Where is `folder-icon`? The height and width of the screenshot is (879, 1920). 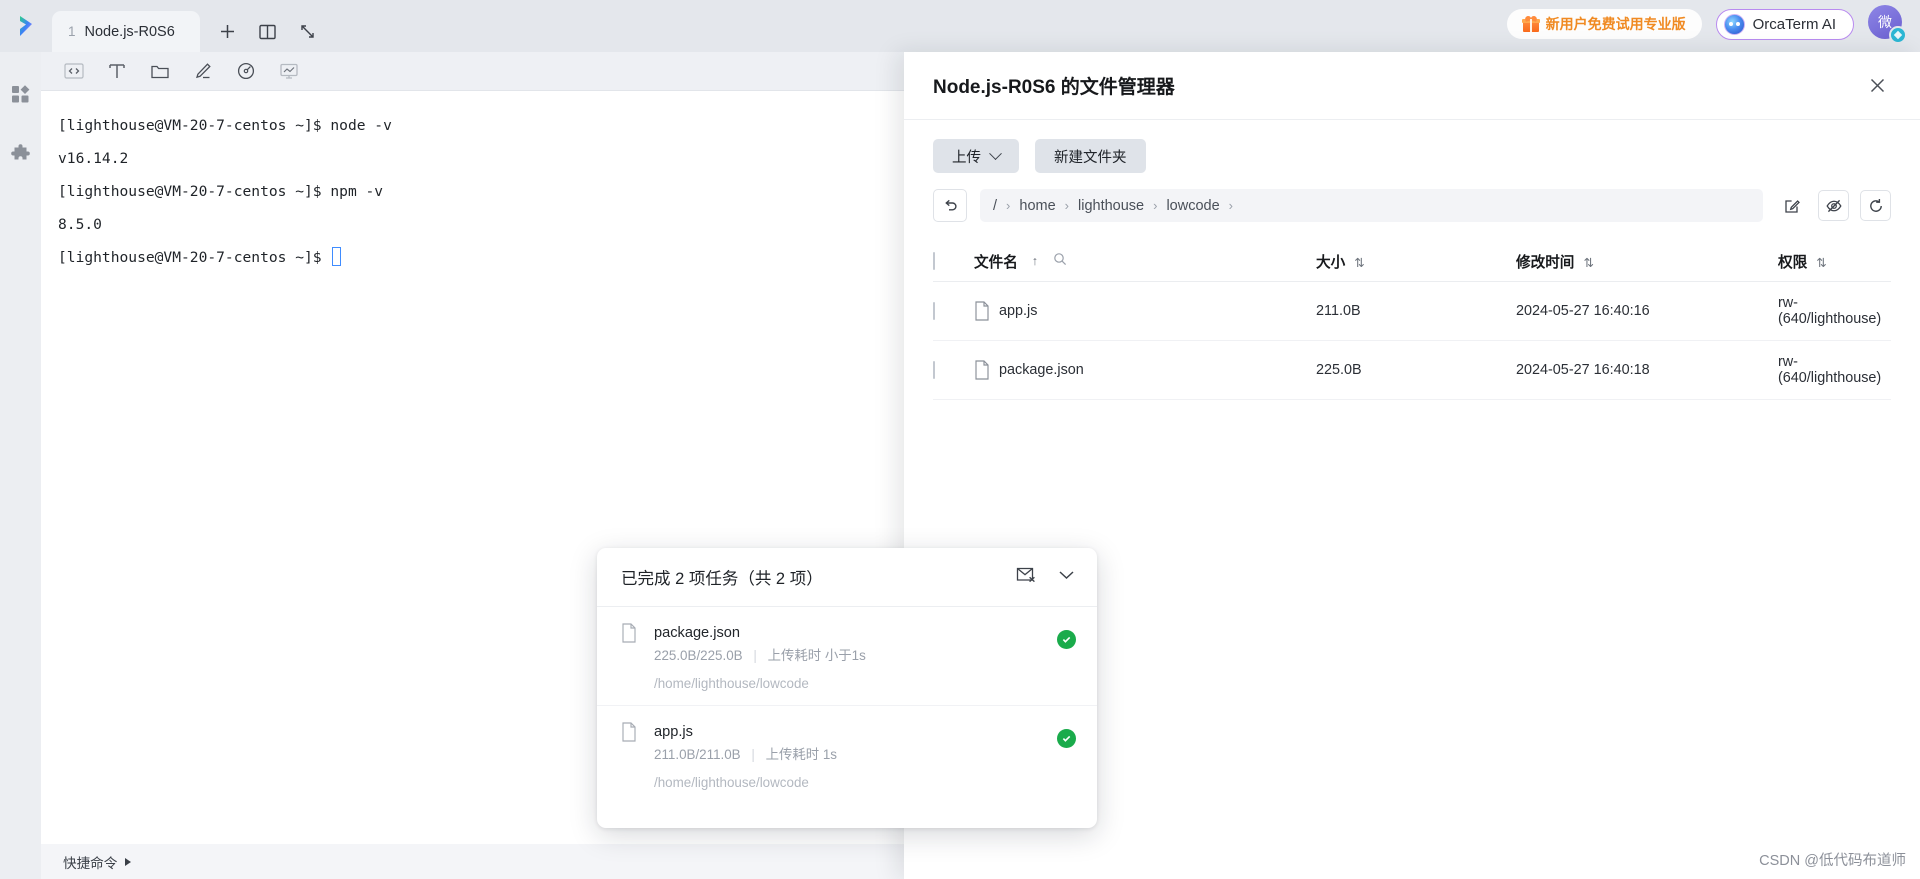 folder-icon is located at coordinates (159, 71).